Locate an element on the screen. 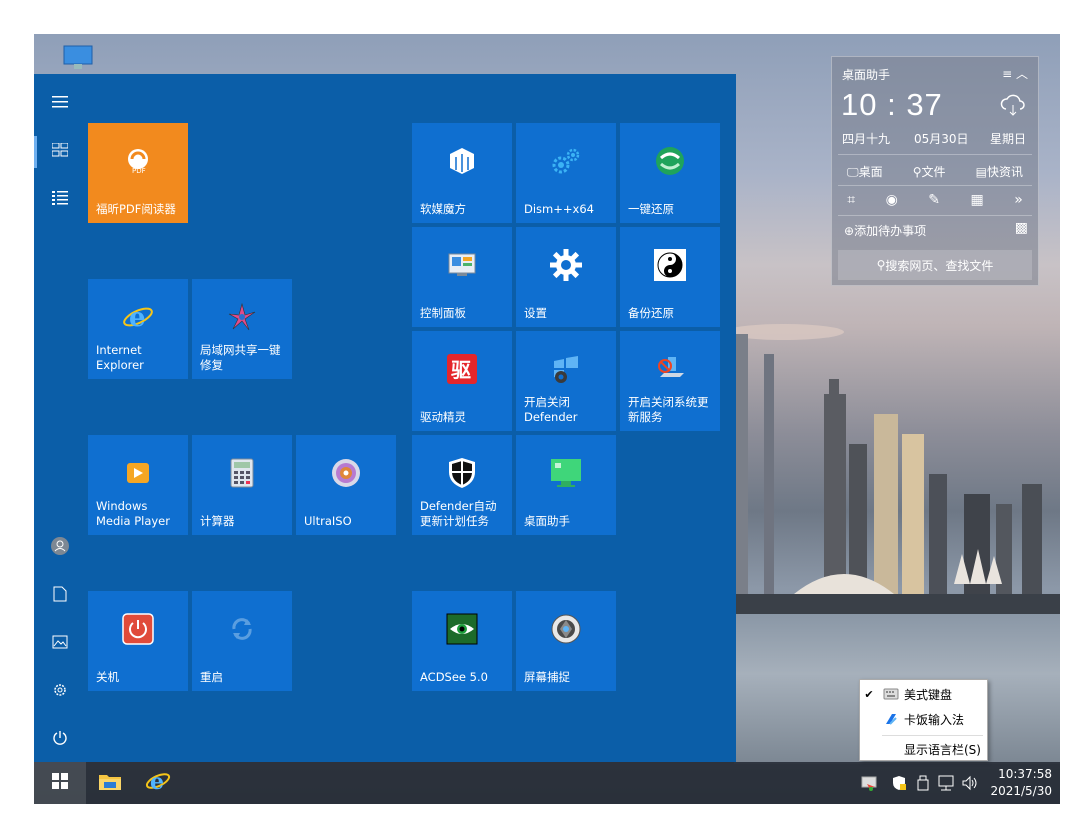 This screenshot has height=839, width=1092. start-button is located at coordinates (60, 783).